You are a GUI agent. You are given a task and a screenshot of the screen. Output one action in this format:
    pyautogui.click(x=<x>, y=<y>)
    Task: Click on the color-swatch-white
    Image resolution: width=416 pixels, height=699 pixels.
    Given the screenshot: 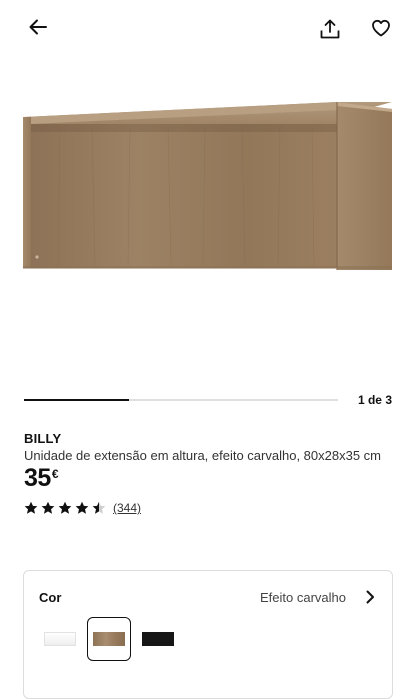 What is the action you would take?
    pyautogui.click(x=60, y=639)
    